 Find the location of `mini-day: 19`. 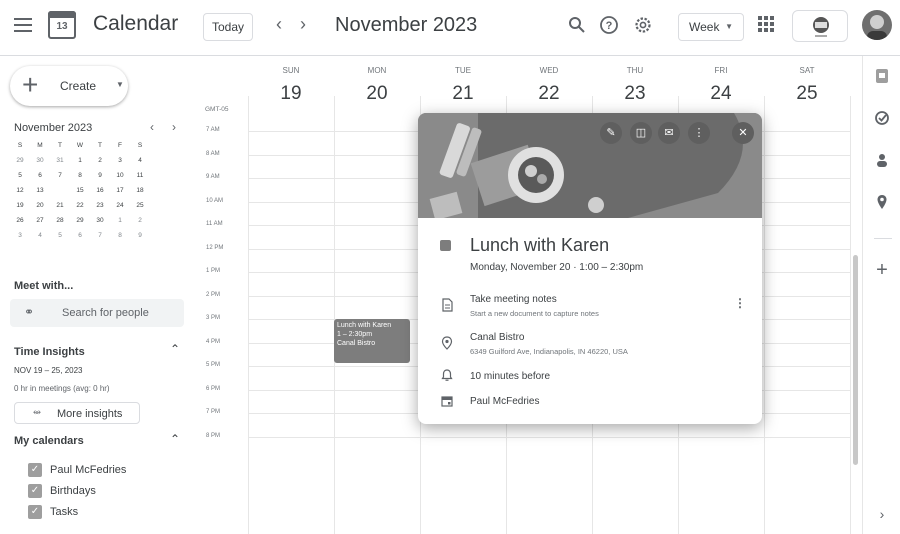

mini-day: 19 is located at coordinates (20, 205).